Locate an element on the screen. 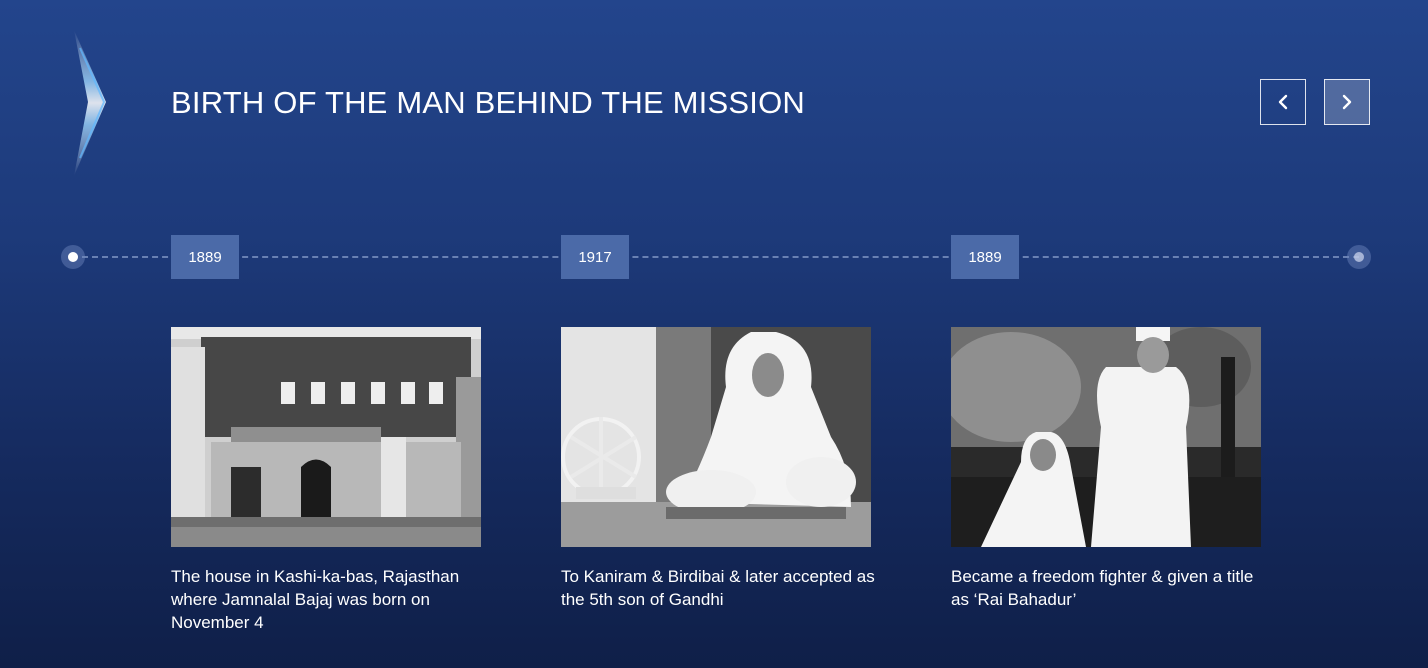 This screenshot has height=668, width=1428. couple-portrait-photo is located at coordinates (1106, 437).